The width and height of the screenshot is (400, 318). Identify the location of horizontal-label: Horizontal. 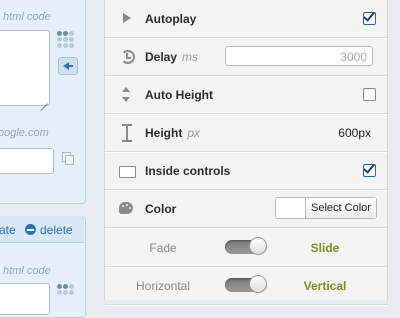
(163, 286).